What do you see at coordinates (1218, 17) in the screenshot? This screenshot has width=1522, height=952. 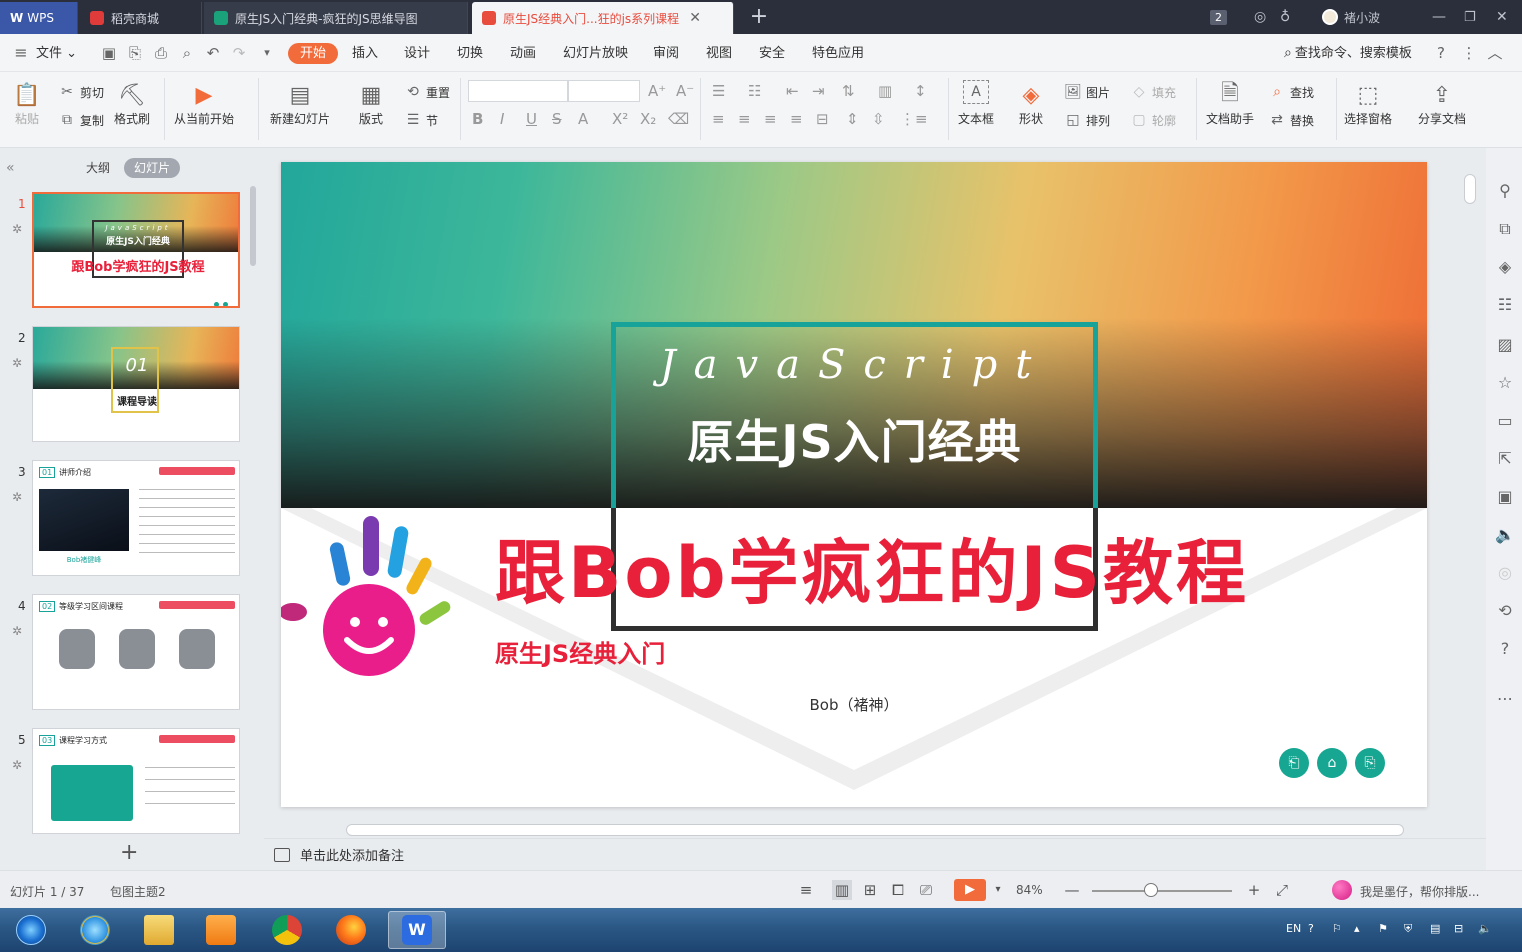 I see `window-count-badge: 2` at bounding box center [1218, 17].